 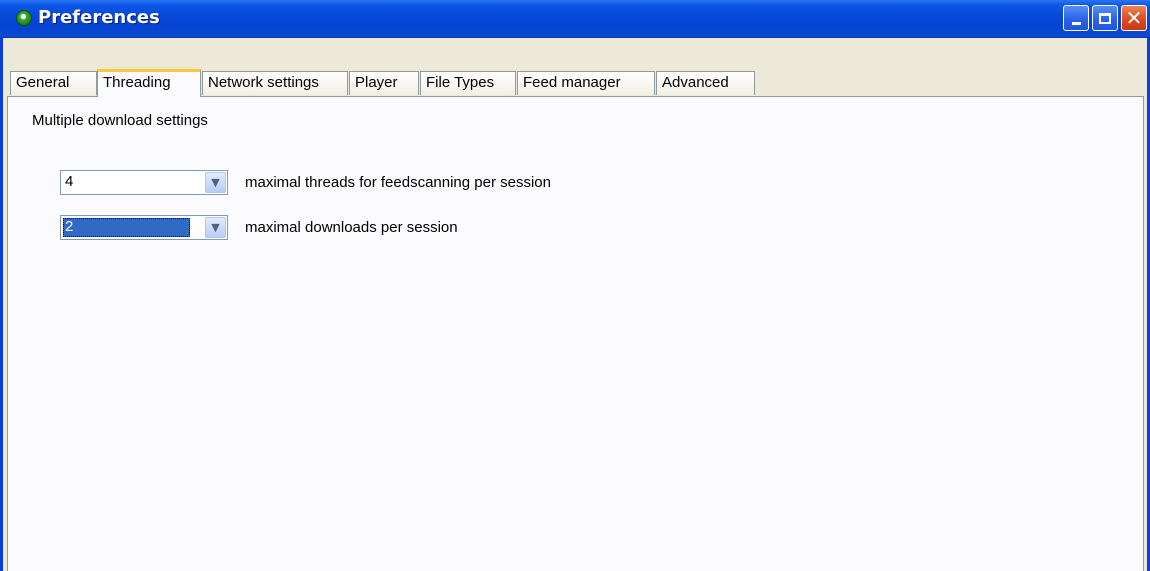 What do you see at coordinates (376, 82) in the screenshot?
I see `tab-label: Player` at bounding box center [376, 82].